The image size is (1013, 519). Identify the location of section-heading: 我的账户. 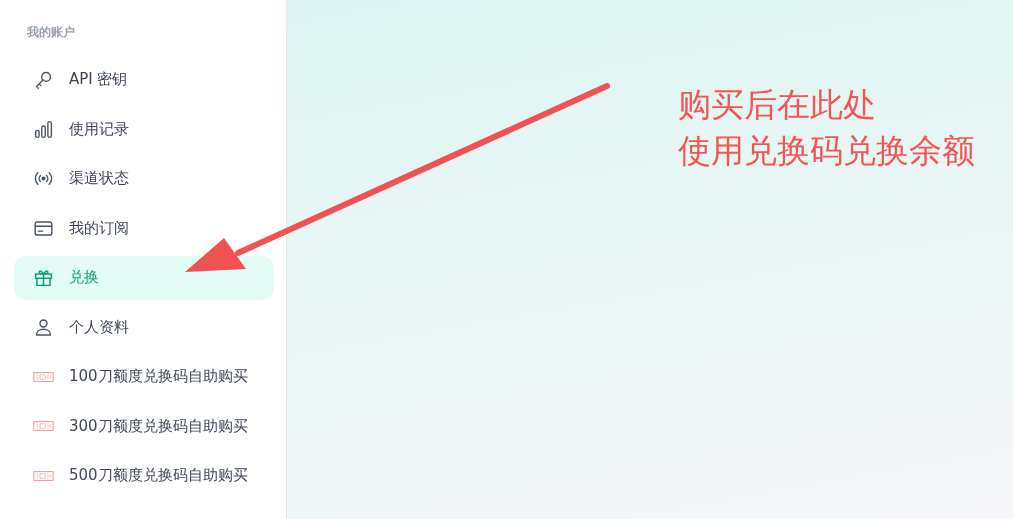
(51, 32).